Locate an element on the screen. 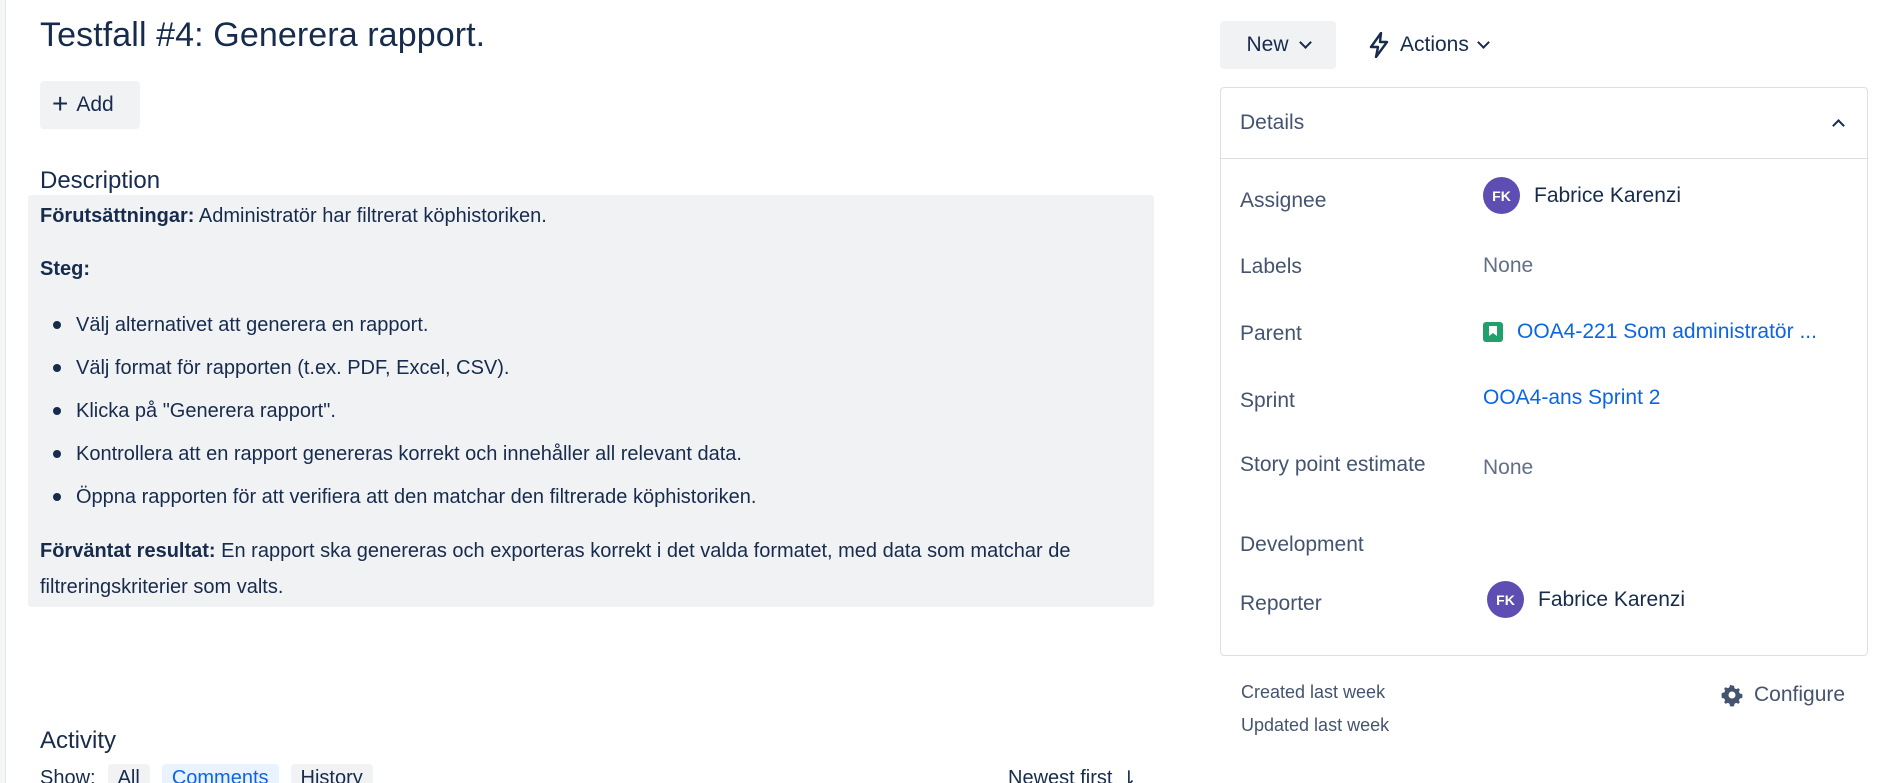 Image resolution: width=1897 pixels, height=783 pixels. add-button-label: Add is located at coordinates (95, 104).